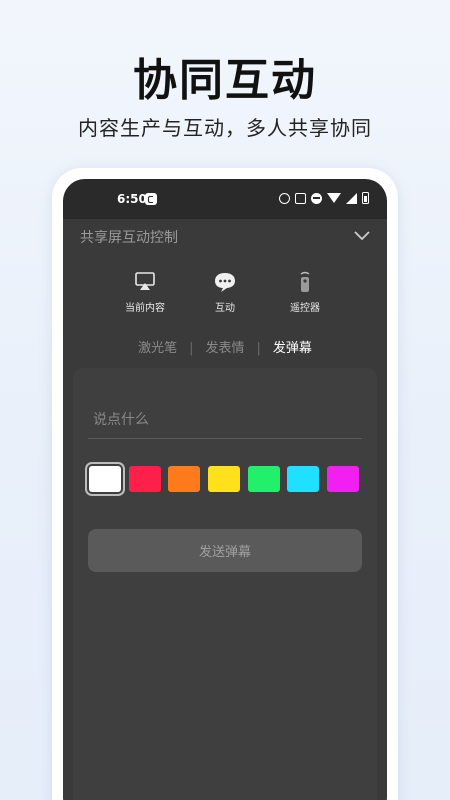  I want to click on send-danmaku-button: 发送弹幕, so click(225, 550).